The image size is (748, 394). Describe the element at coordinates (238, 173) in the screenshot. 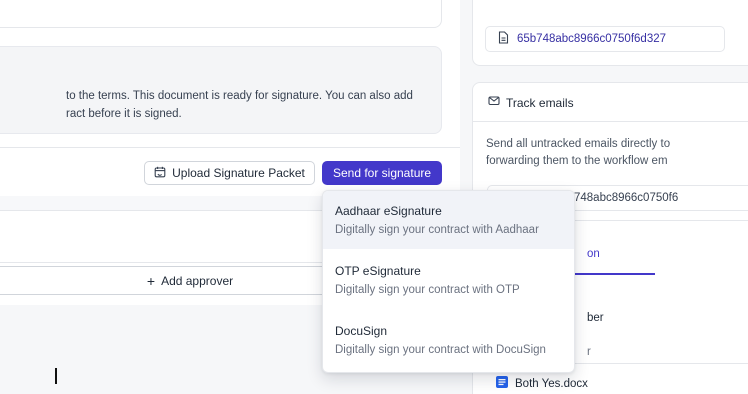

I see `upload-button-label: Upload Signature Packet` at that location.